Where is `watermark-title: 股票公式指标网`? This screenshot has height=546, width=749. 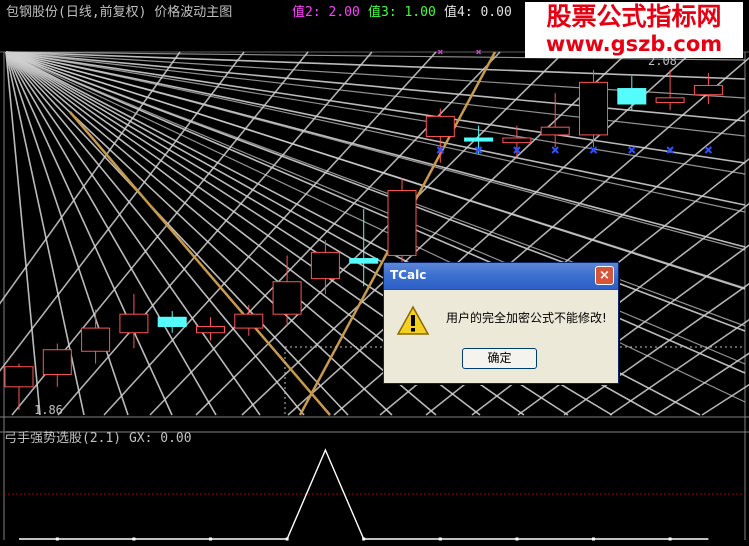 watermark-title: 股票公式指标网 is located at coordinates (634, 16).